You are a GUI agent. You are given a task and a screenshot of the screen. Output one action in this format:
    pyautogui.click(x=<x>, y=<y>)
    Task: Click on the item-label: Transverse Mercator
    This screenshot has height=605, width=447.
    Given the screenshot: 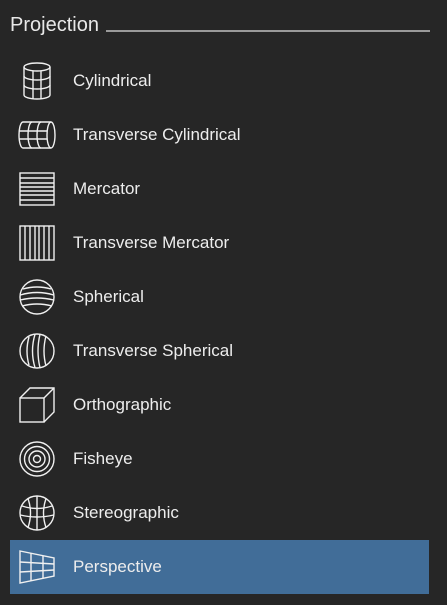 What is the action you would take?
    pyautogui.click(x=151, y=242)
    